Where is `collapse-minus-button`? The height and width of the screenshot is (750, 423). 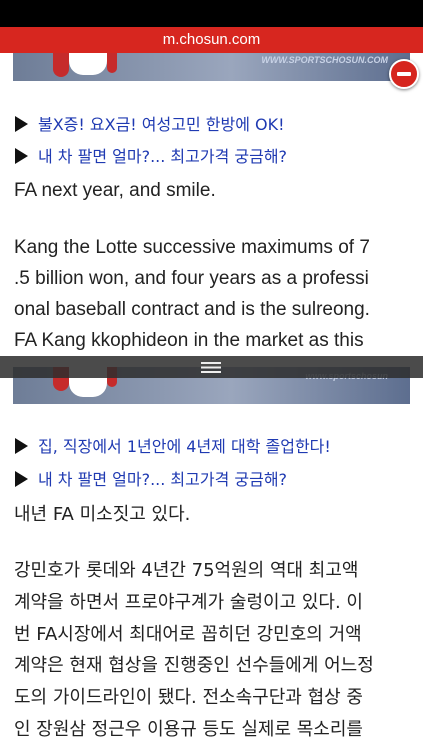
collapse-minus-button is located at coordinates (404, 74).